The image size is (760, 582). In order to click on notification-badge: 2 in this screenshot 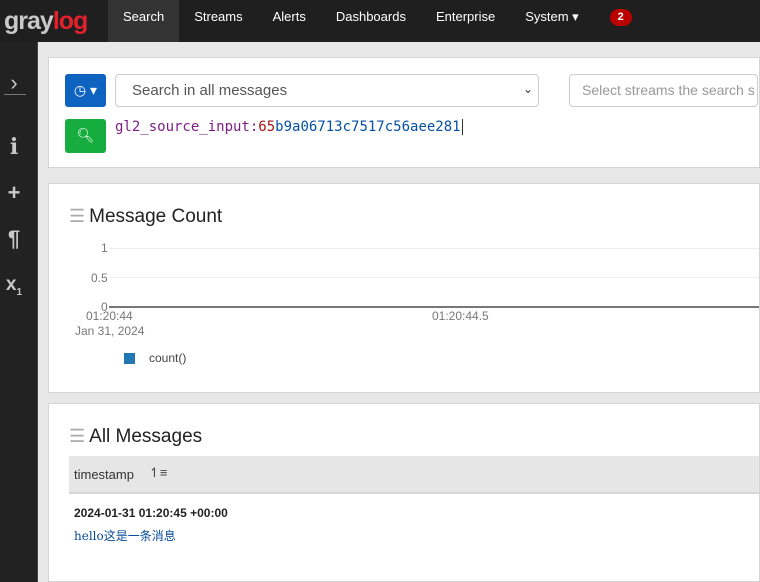, I will do `click(620, 17)`.